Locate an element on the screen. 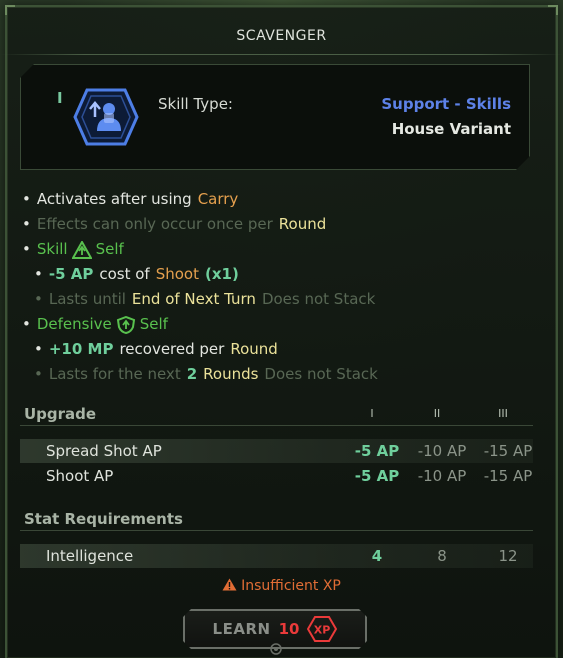  learn-label: LEARN is located at coordinates (241, 629).